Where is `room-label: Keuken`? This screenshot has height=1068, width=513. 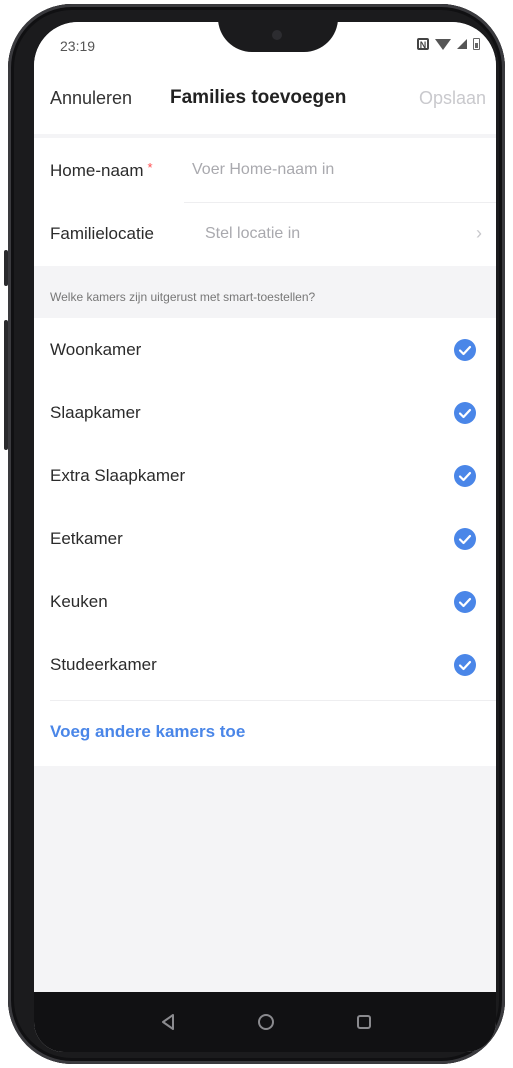
room-label: Keuken is located at coordinates (79, 601).